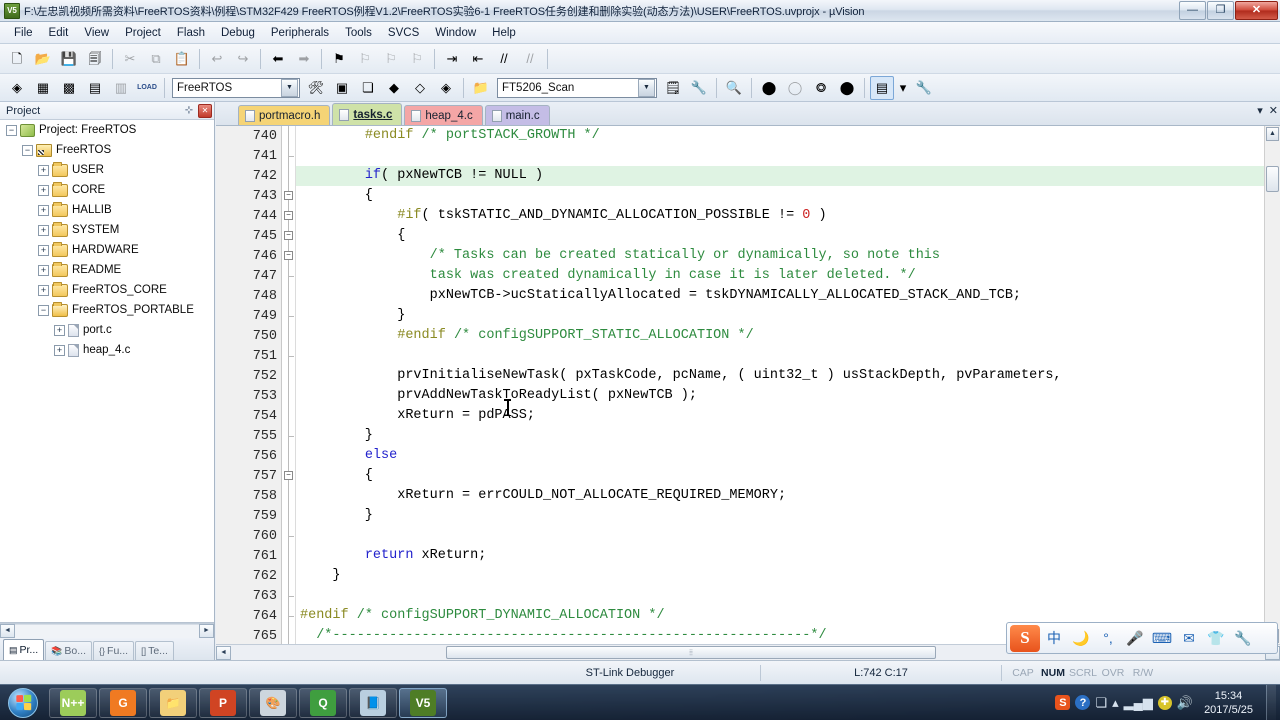  Describe the element at coordinates (342, 88) in the screenshot. I see `manage-project-items-icon: ▣` at that location.